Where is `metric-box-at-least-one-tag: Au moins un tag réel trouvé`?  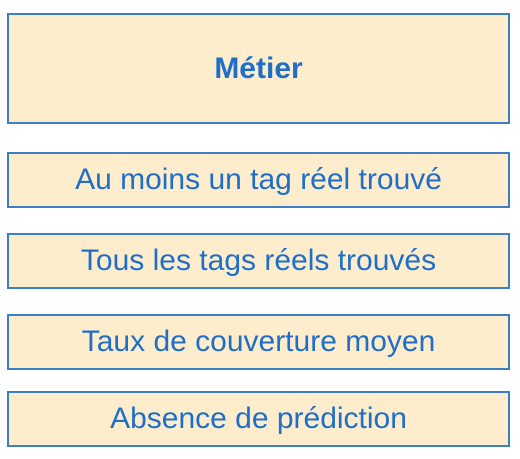 metric-box-at-least-one-tag: Au moins un tag réel trouvé is located at coordinates (258, 180).